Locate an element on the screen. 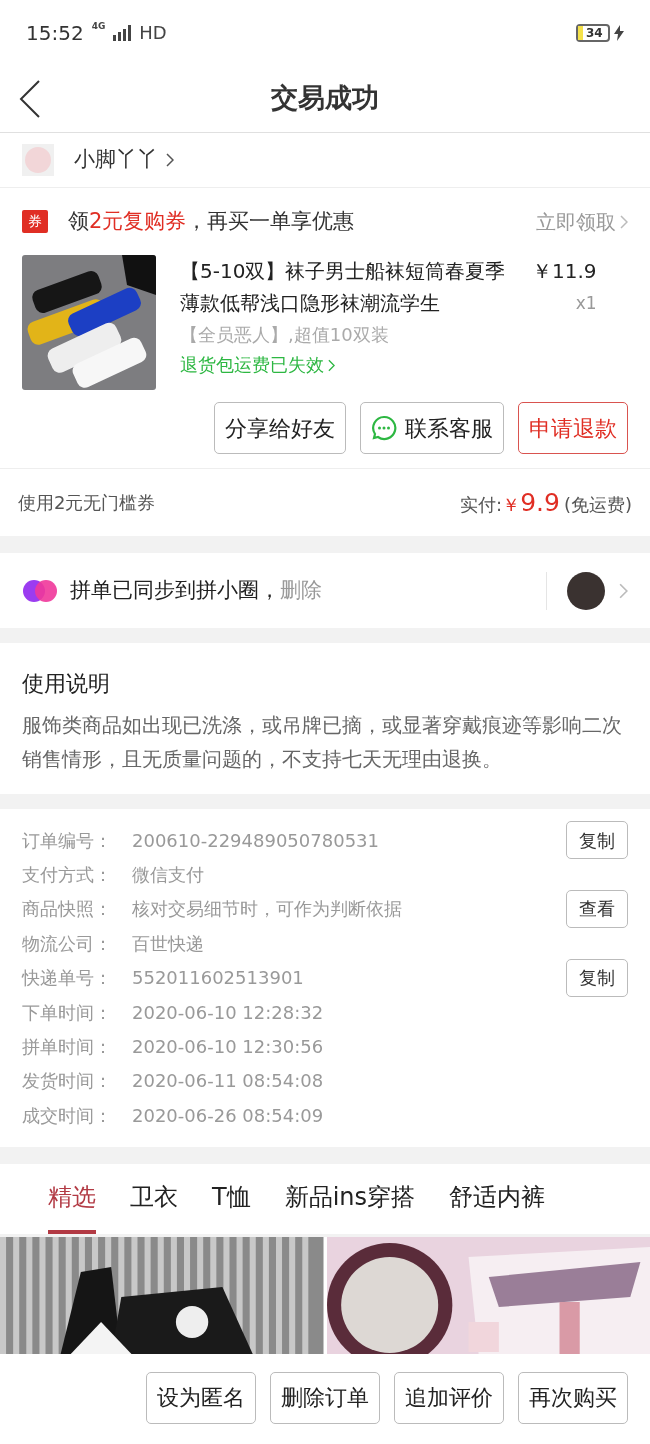  info-value: 2020-06-26 08:54:09 is located at coordinates (228, 1115).